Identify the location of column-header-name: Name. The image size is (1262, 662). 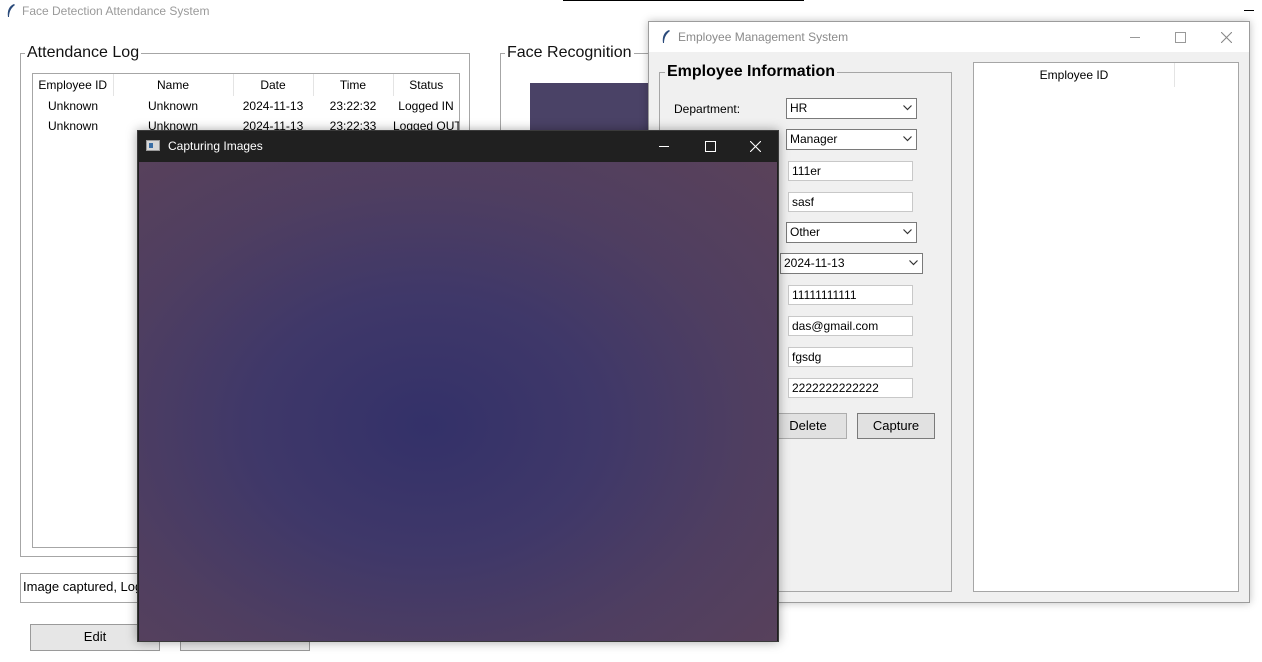
(173, 85).